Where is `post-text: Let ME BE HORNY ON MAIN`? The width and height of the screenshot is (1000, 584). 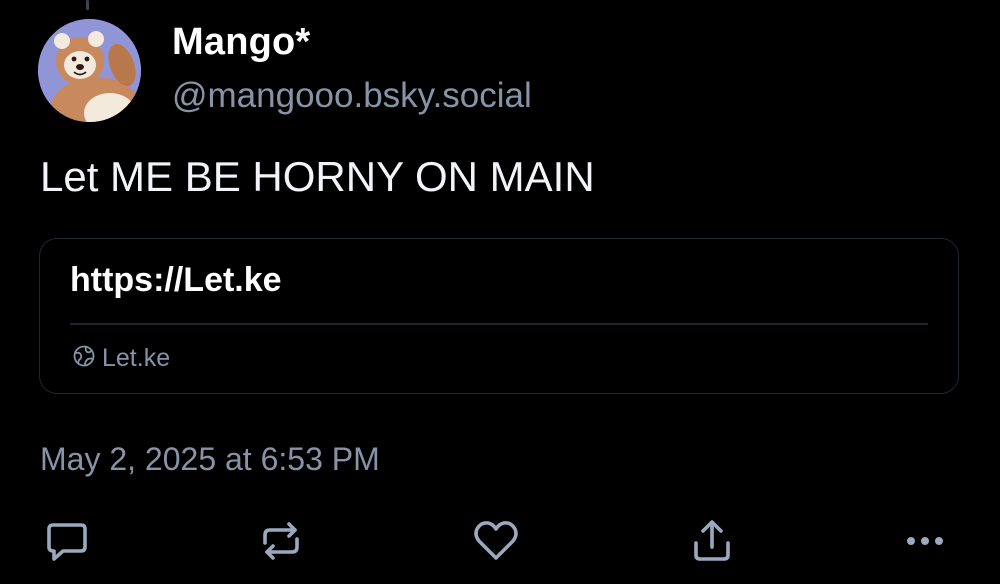 post-text: Let ME BE HORNY ON MAIN is located at coordinates (317, 176).